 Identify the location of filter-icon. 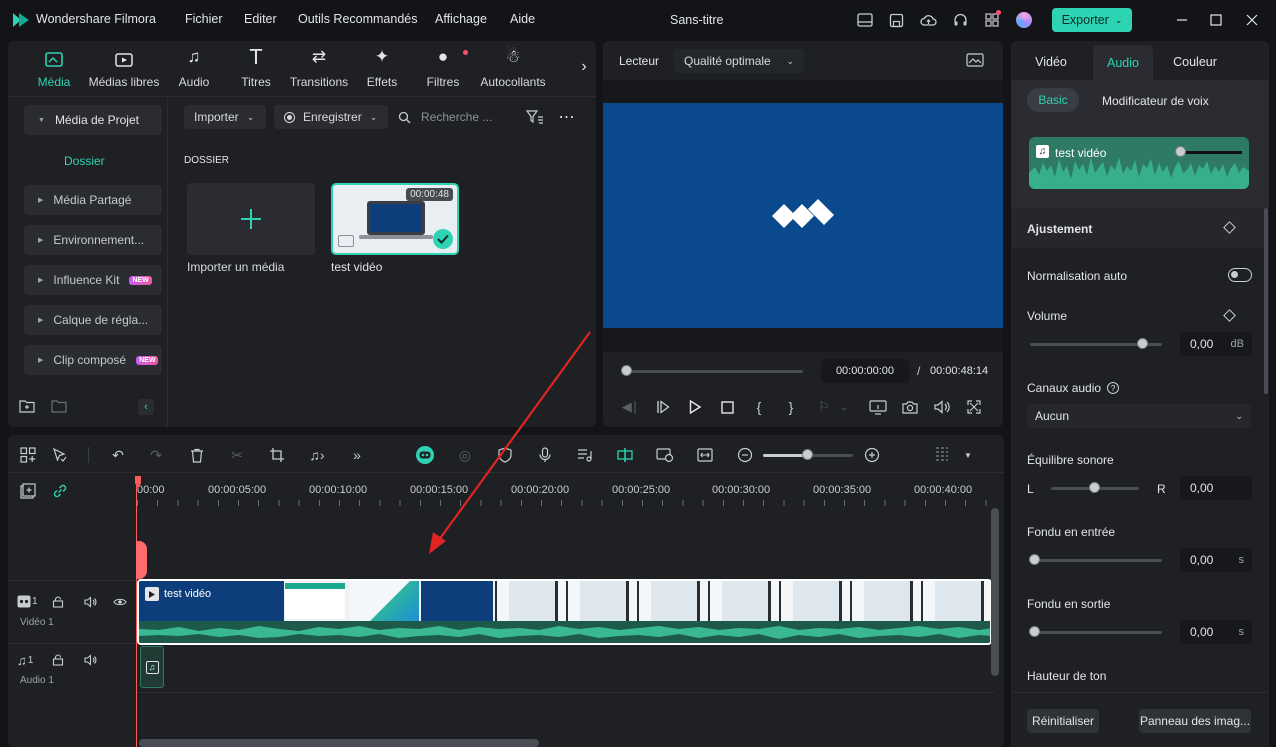
(535, 117).